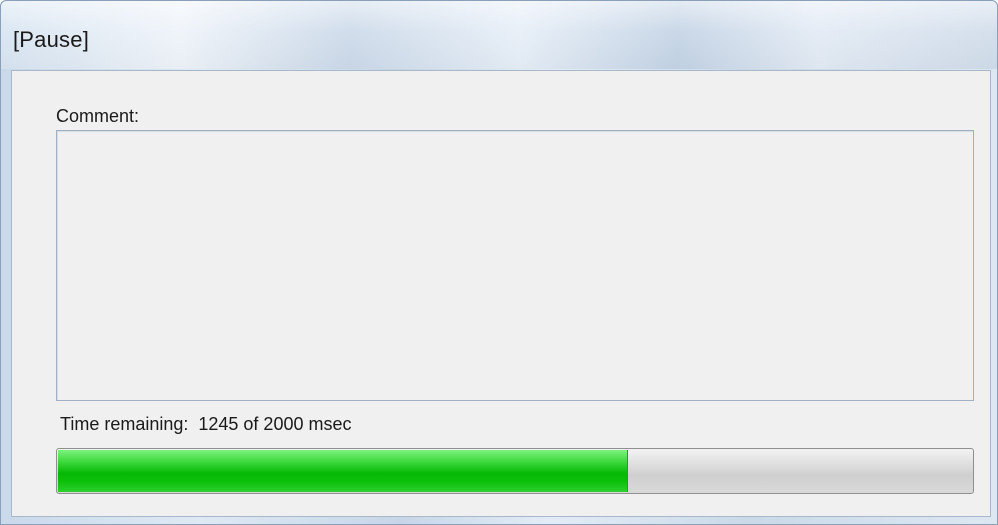 The height and width of the screenshot is (525, 998). Describe the element at coordinates (499, 35) in the screenshot. I see `title-bar: [Pause]` at that location.